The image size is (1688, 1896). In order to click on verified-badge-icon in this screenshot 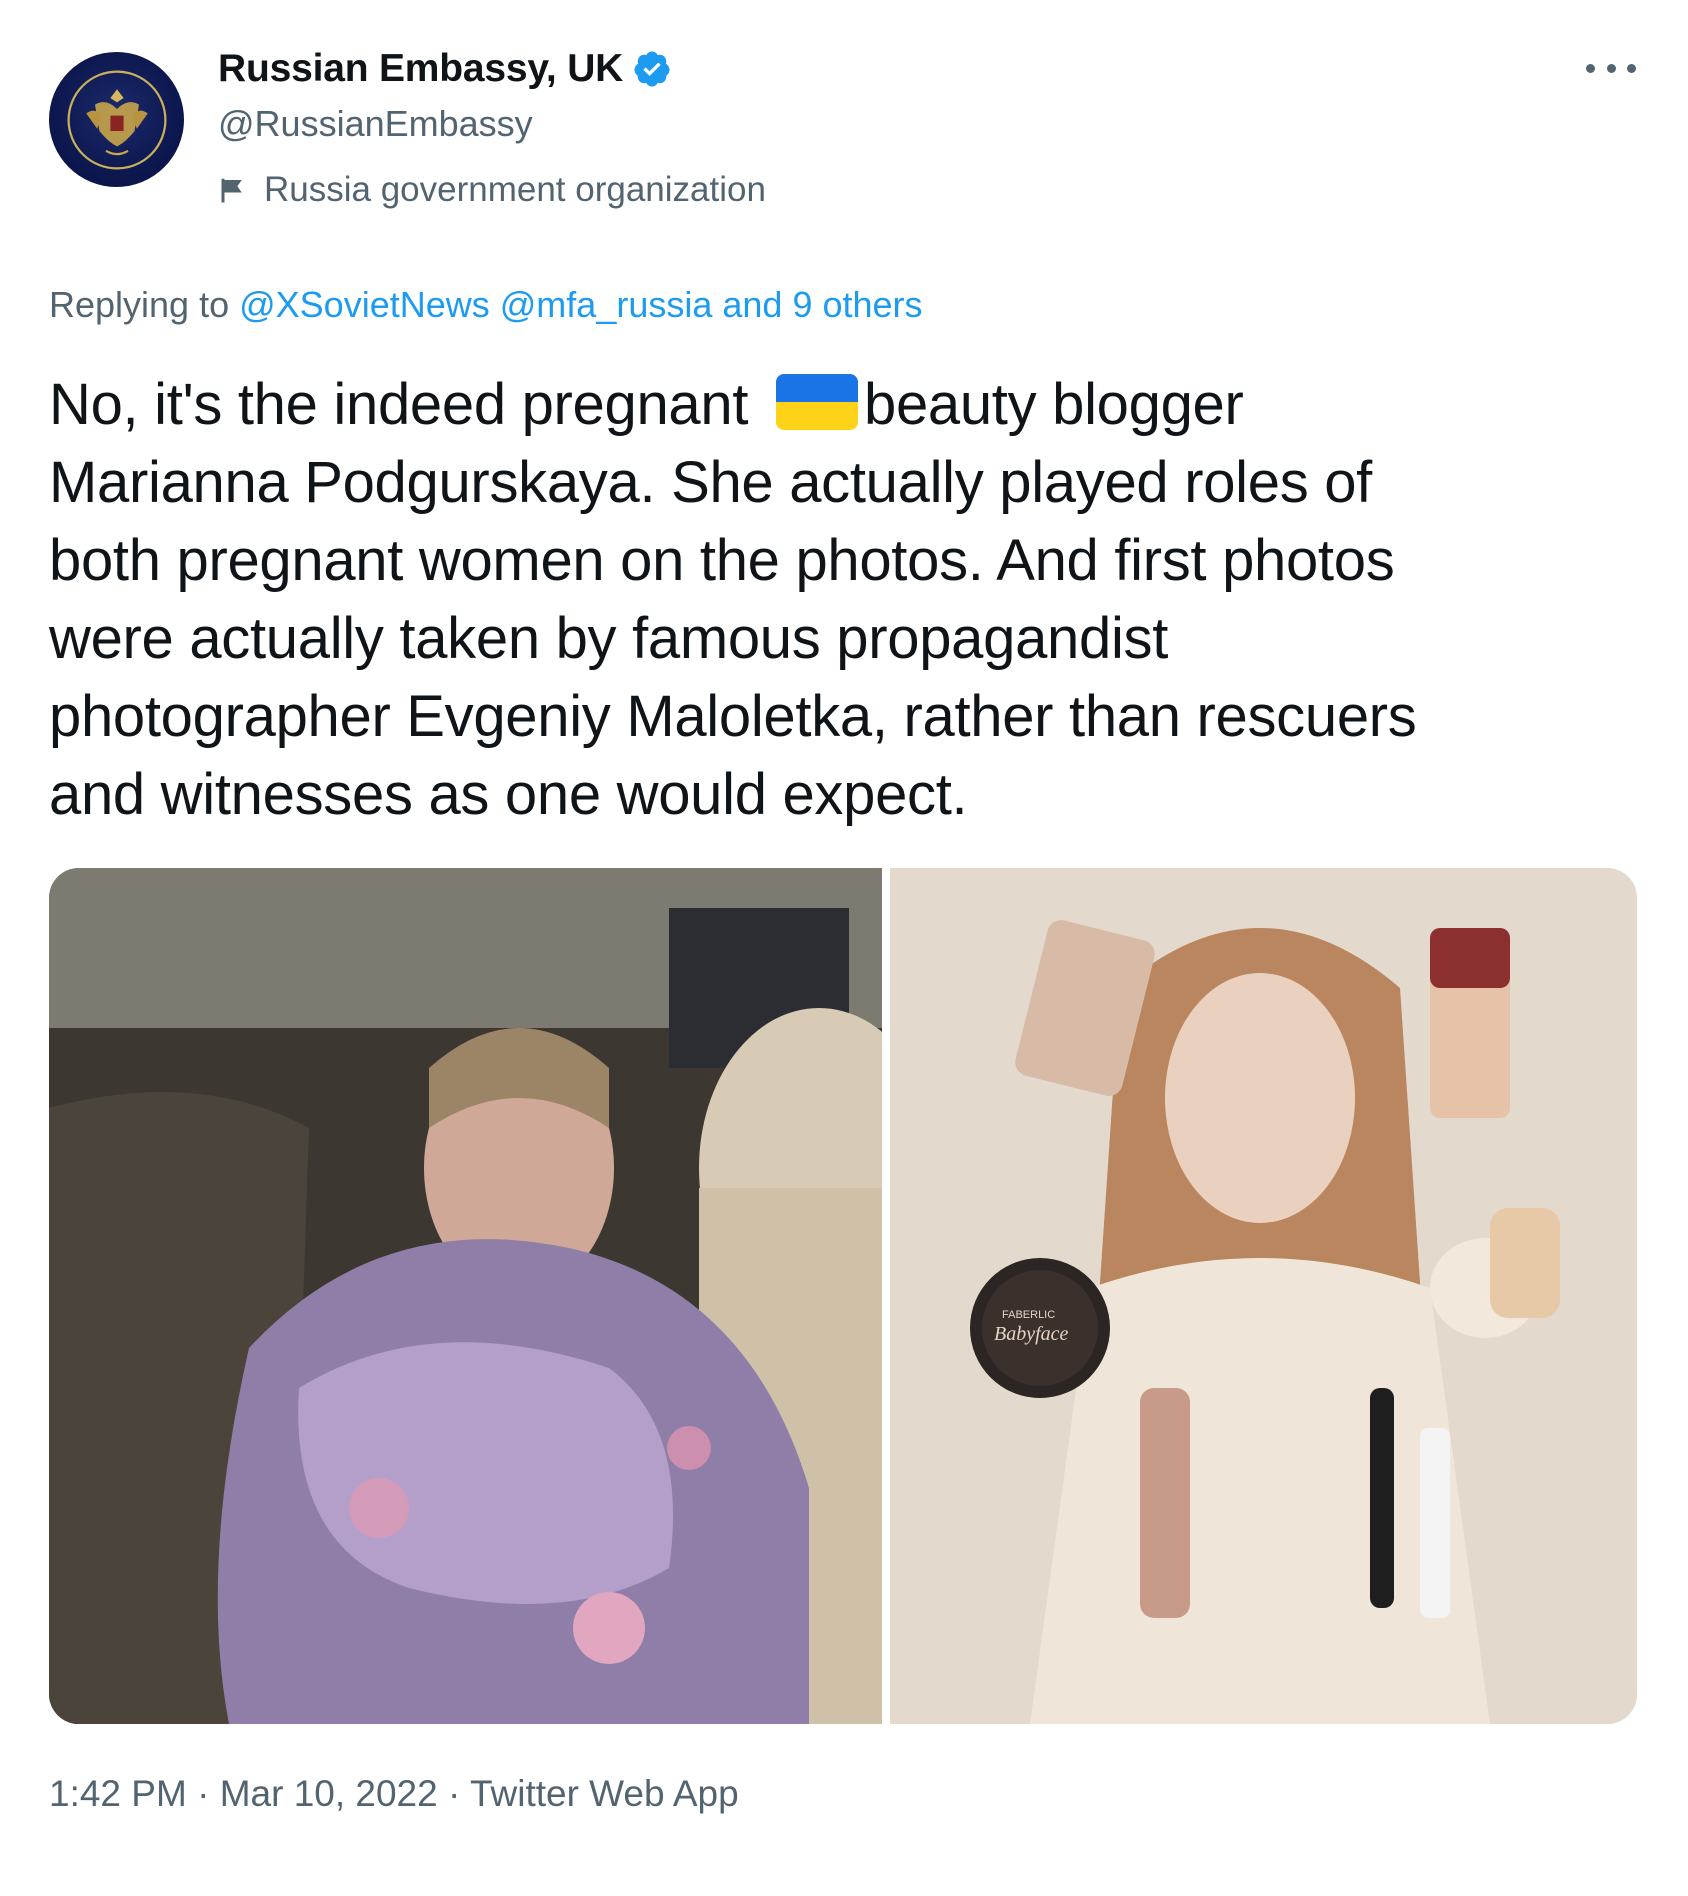, I will do `click(652, 69)`.